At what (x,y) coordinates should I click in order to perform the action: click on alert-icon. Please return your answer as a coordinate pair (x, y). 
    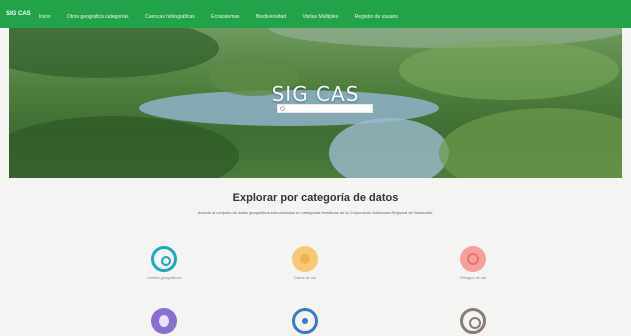
    Looking at the image, I should click on (473, 259).